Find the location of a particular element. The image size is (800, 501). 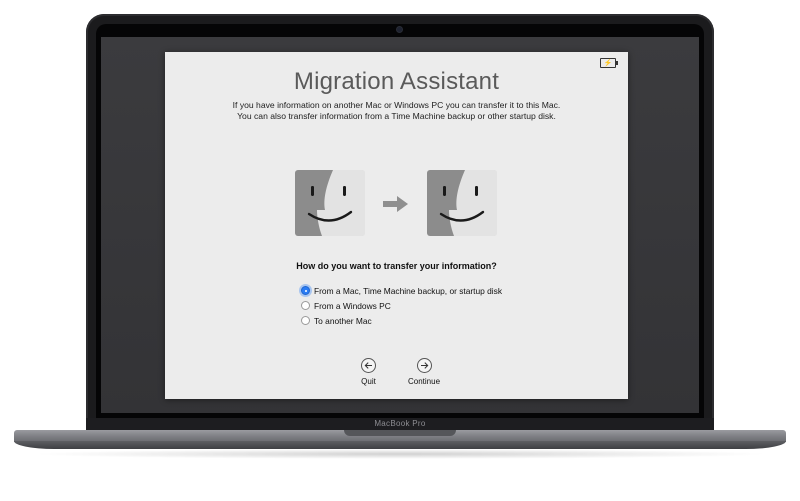

quit-label: Quit is located at coordinates (368, 381).